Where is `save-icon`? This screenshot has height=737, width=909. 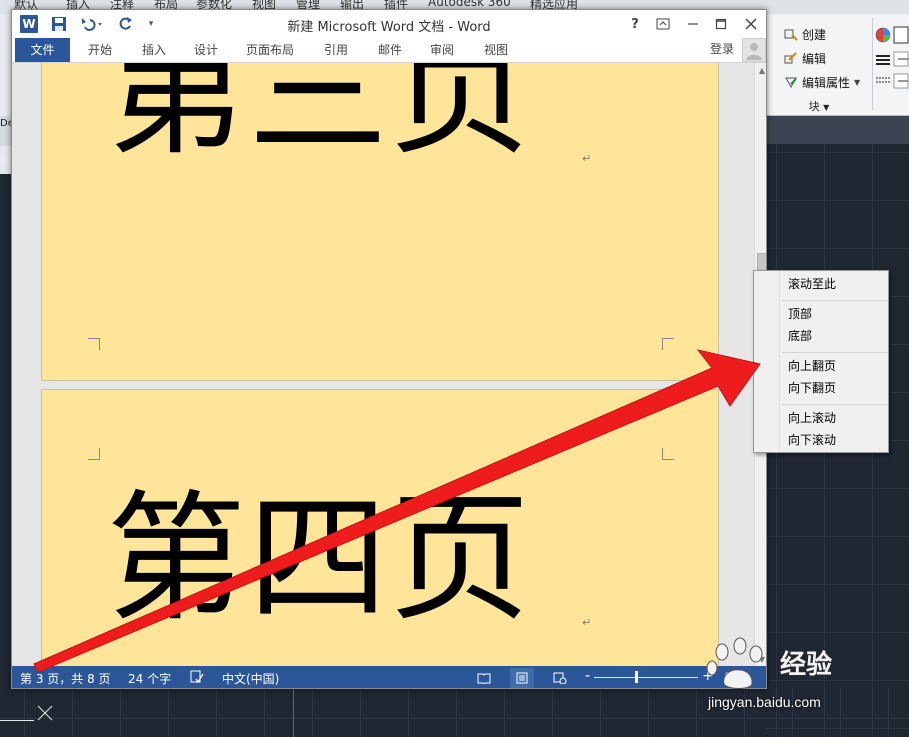
save-icon is located at coordinates (59, 24).